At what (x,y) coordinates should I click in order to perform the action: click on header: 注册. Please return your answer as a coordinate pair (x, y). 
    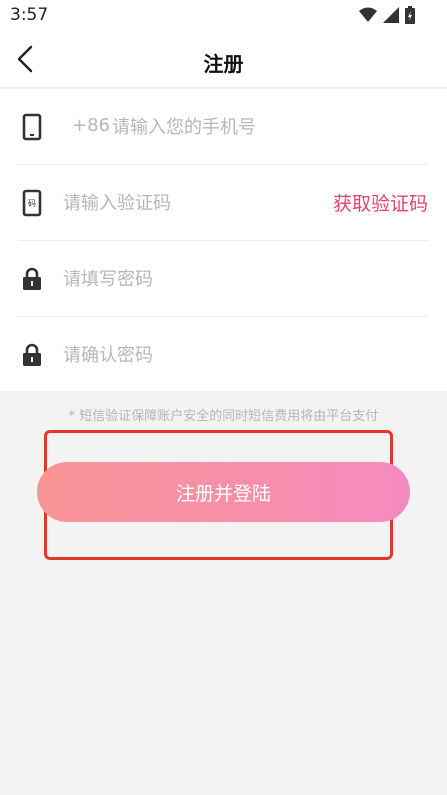
    Looking at the image, I should click on (223, 60).